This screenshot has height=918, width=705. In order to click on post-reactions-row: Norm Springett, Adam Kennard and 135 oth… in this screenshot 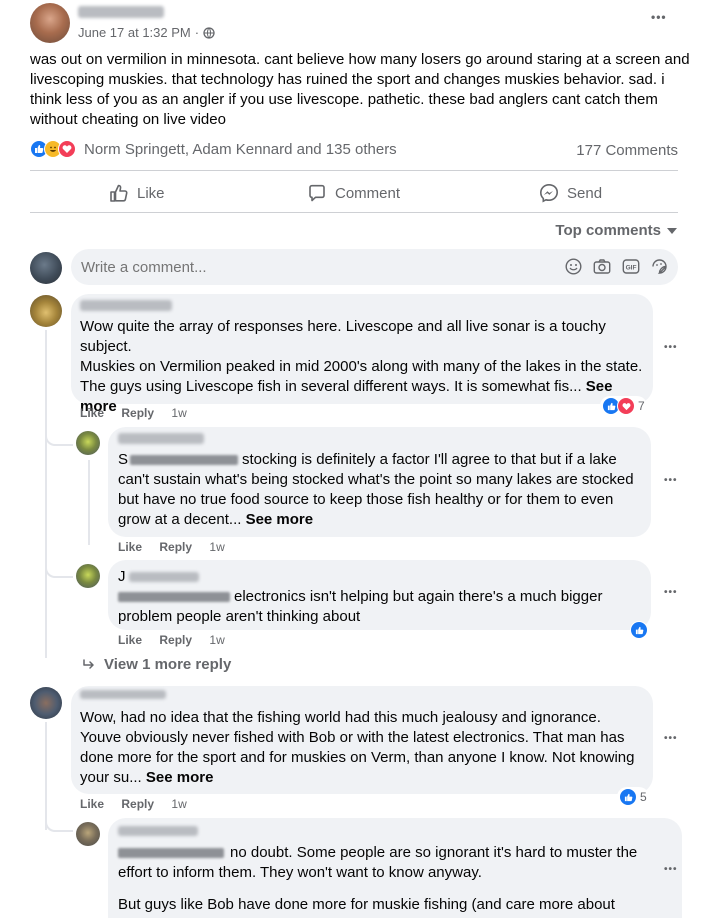, I will do `click(213, 149)`.